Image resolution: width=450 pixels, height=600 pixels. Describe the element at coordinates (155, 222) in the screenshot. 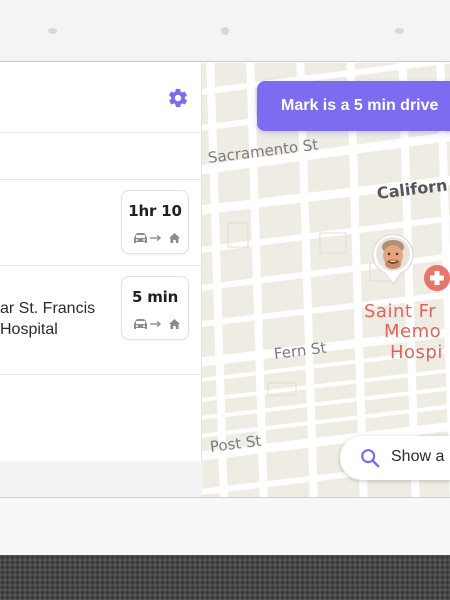

I see `eta-card: 1hr 10` at that location.